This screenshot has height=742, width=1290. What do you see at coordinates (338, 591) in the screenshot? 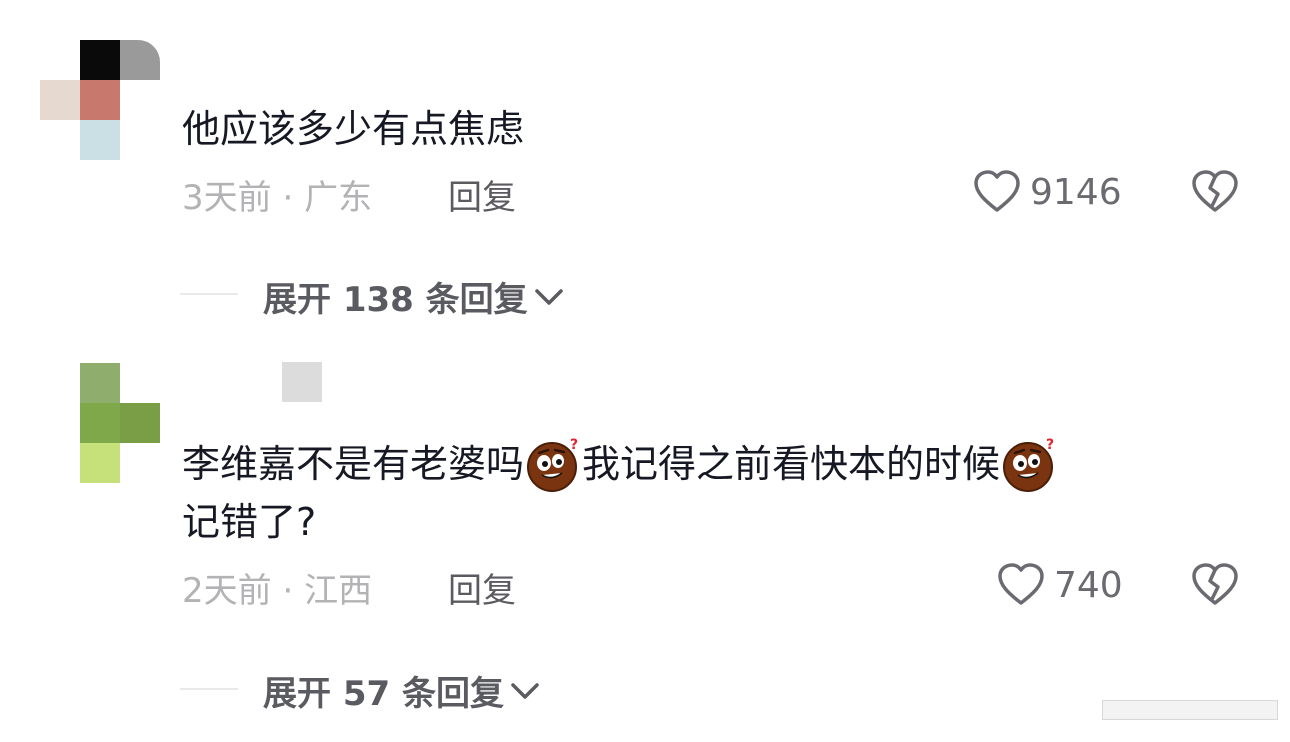
I see `comment-location: 江西` at bounding box center [338, 591].